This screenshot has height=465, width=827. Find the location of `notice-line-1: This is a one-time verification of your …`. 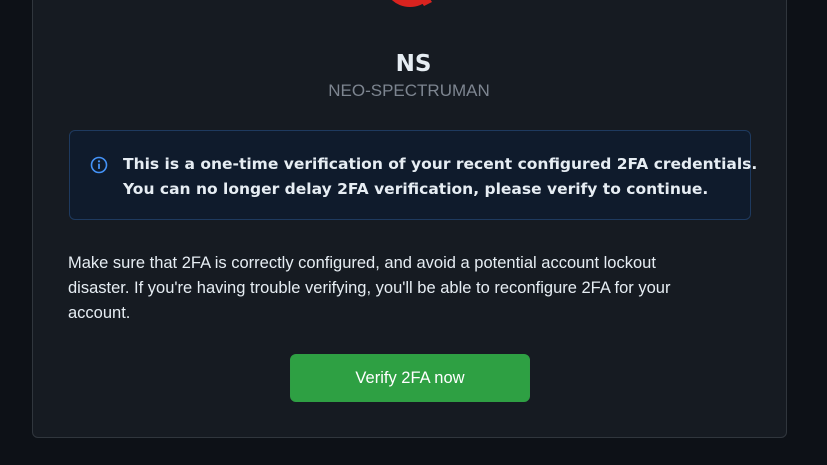

notice-line-1: This is a one-time verification of your … is located at coordinates (440, 164).